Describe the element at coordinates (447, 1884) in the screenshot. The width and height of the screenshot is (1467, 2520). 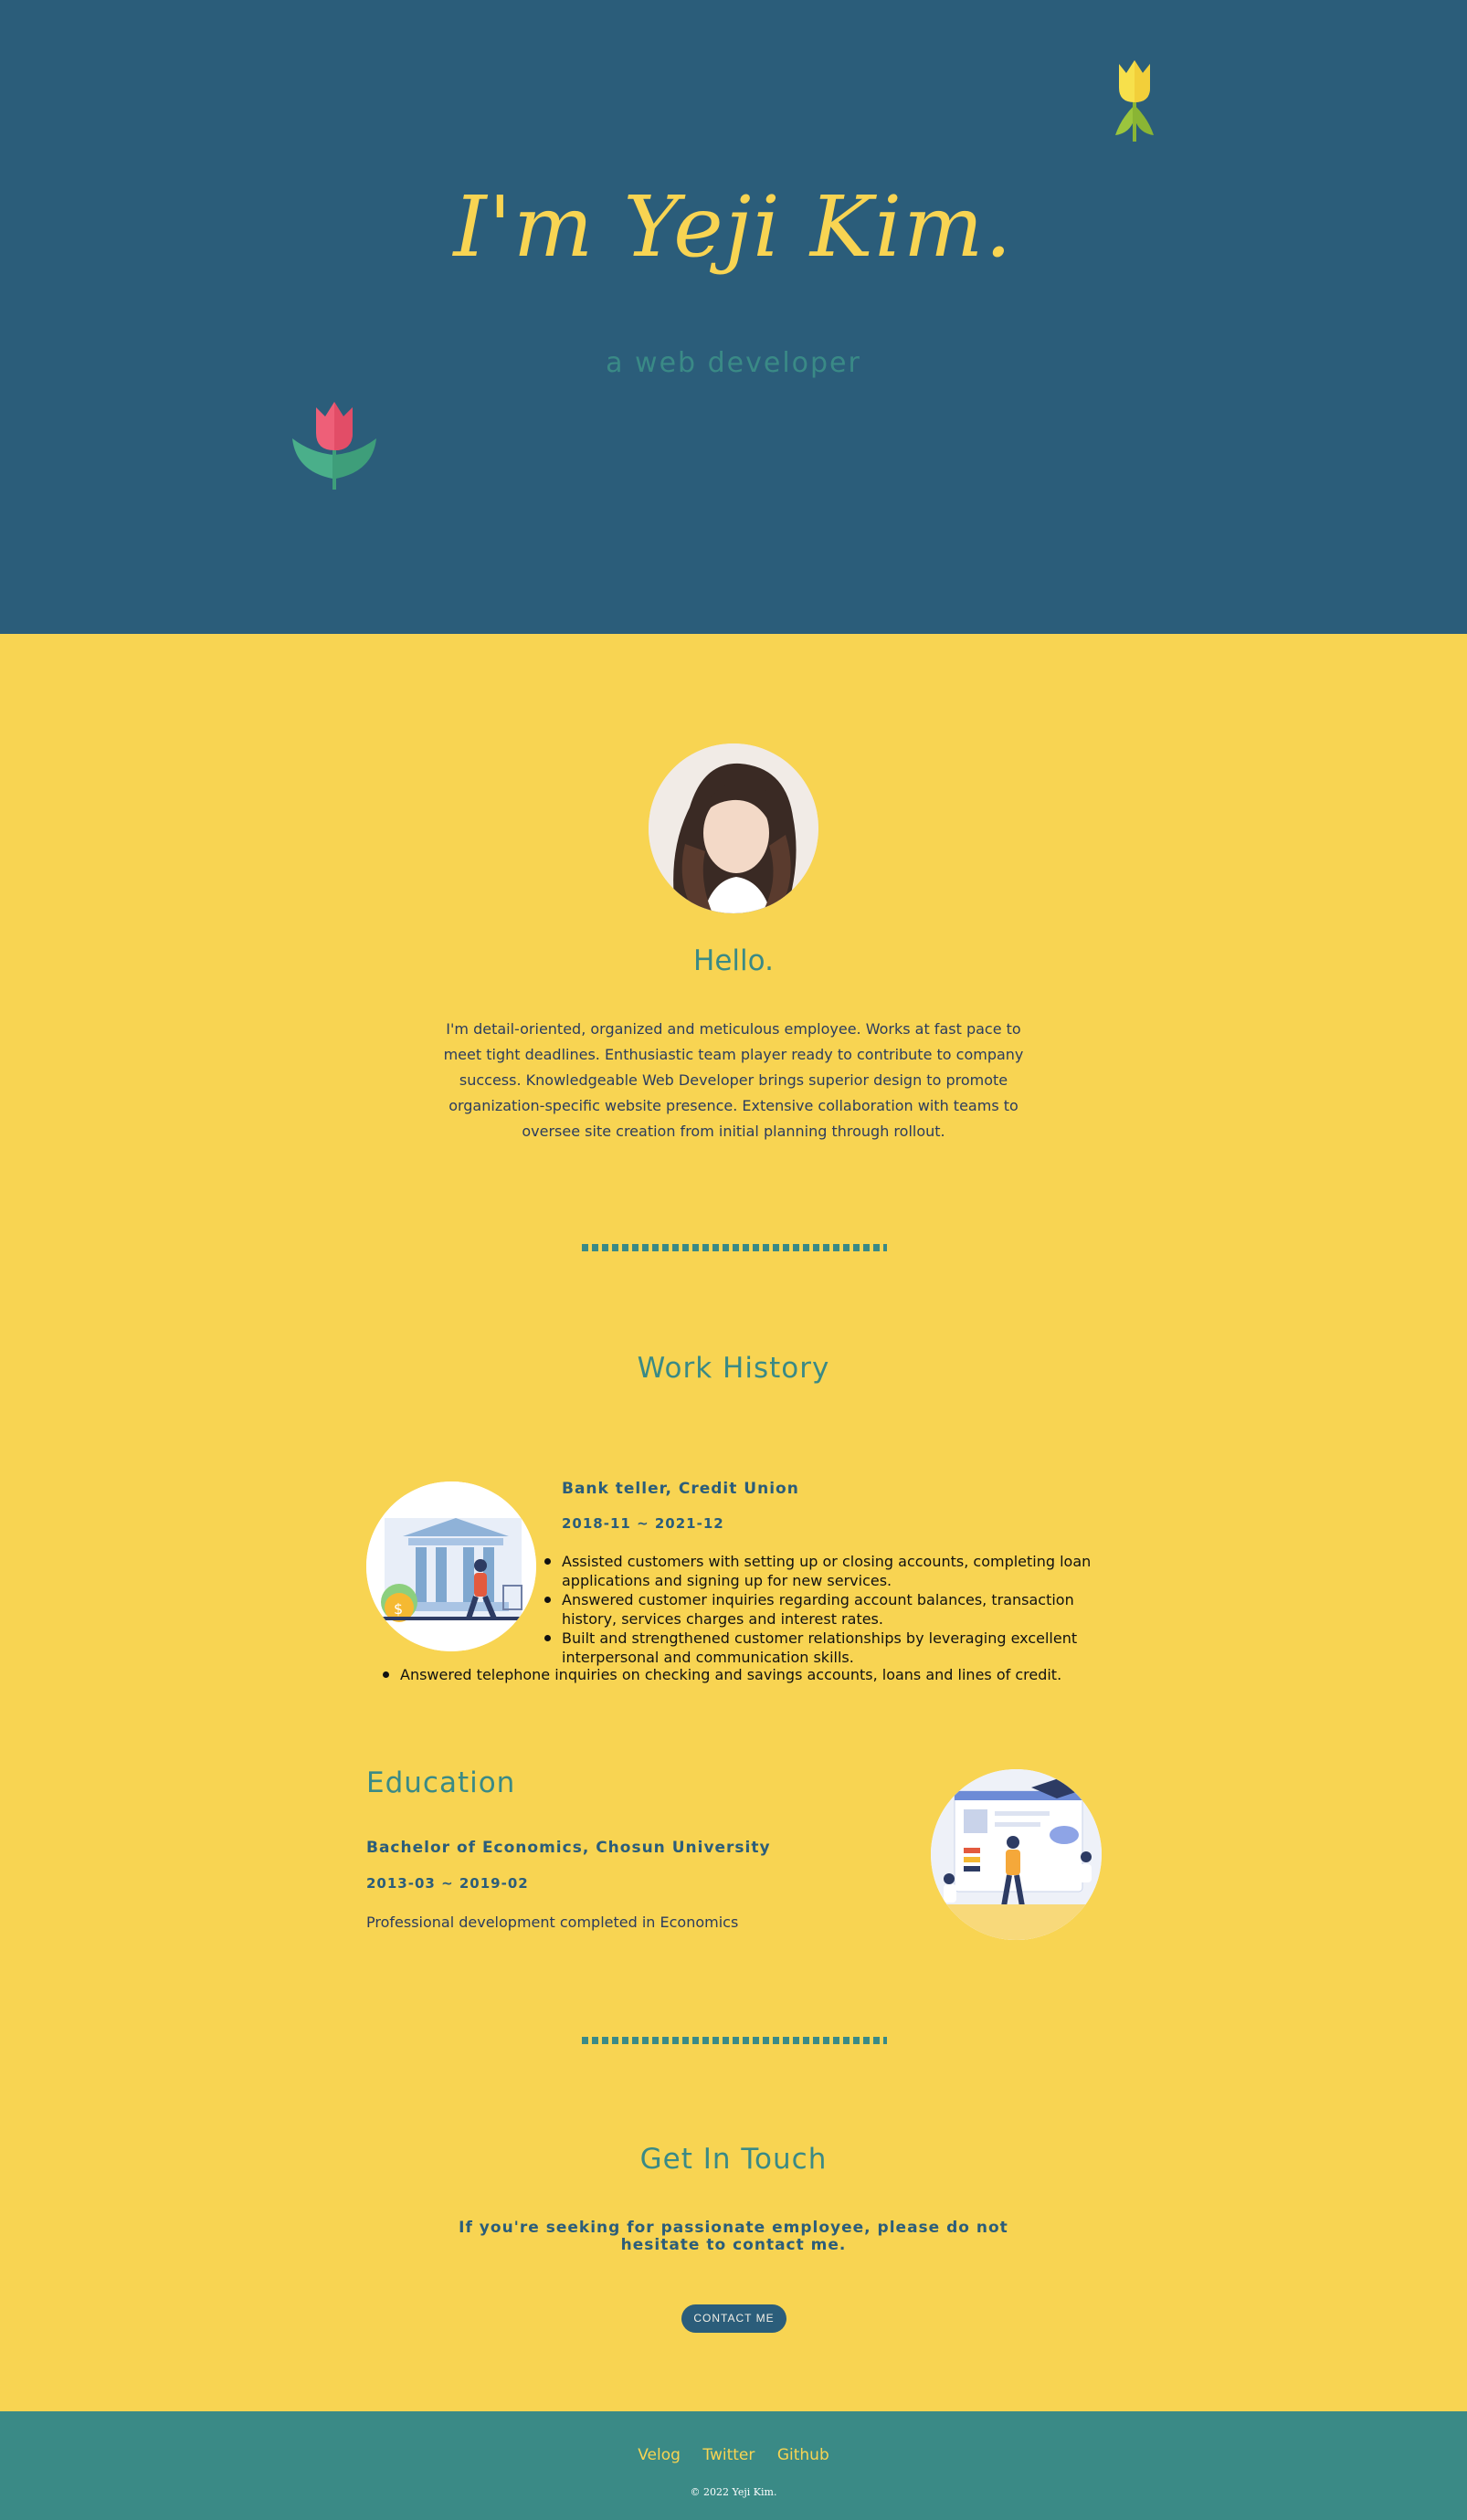
I see `education-dates: 2013-03 ~ 2019-02` at that location.